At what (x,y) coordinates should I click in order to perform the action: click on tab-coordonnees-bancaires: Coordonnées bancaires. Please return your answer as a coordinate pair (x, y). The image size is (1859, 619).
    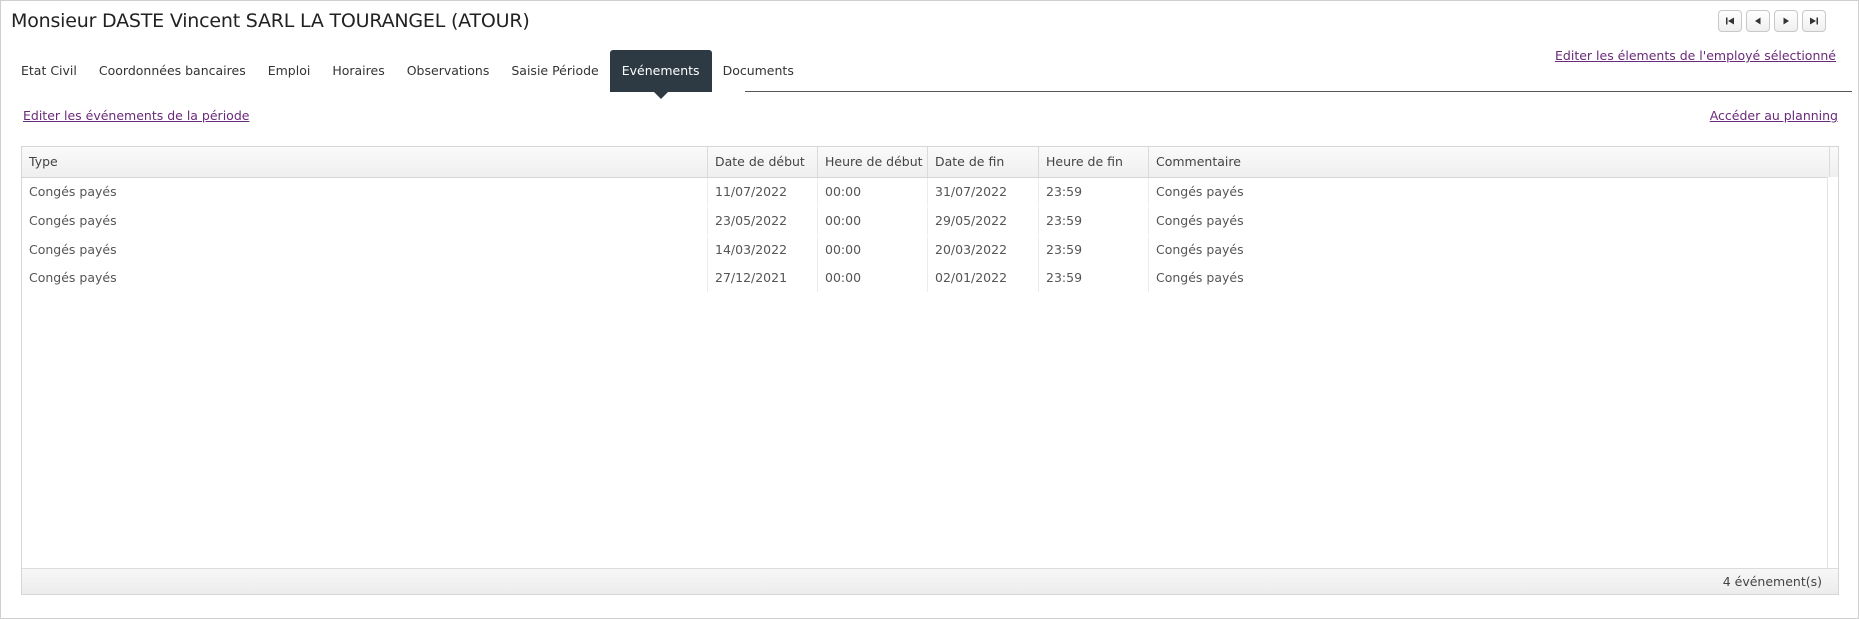
    Looking at the image, I should click on (172, 71).